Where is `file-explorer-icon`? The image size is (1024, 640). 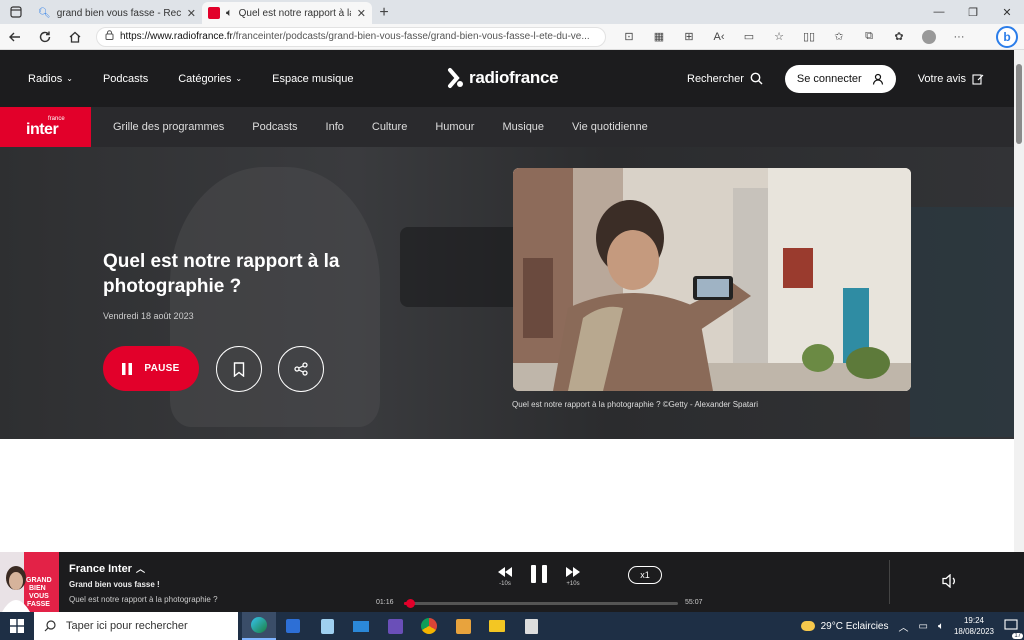
file-explorer-icon is located at coordinates (497, 626).